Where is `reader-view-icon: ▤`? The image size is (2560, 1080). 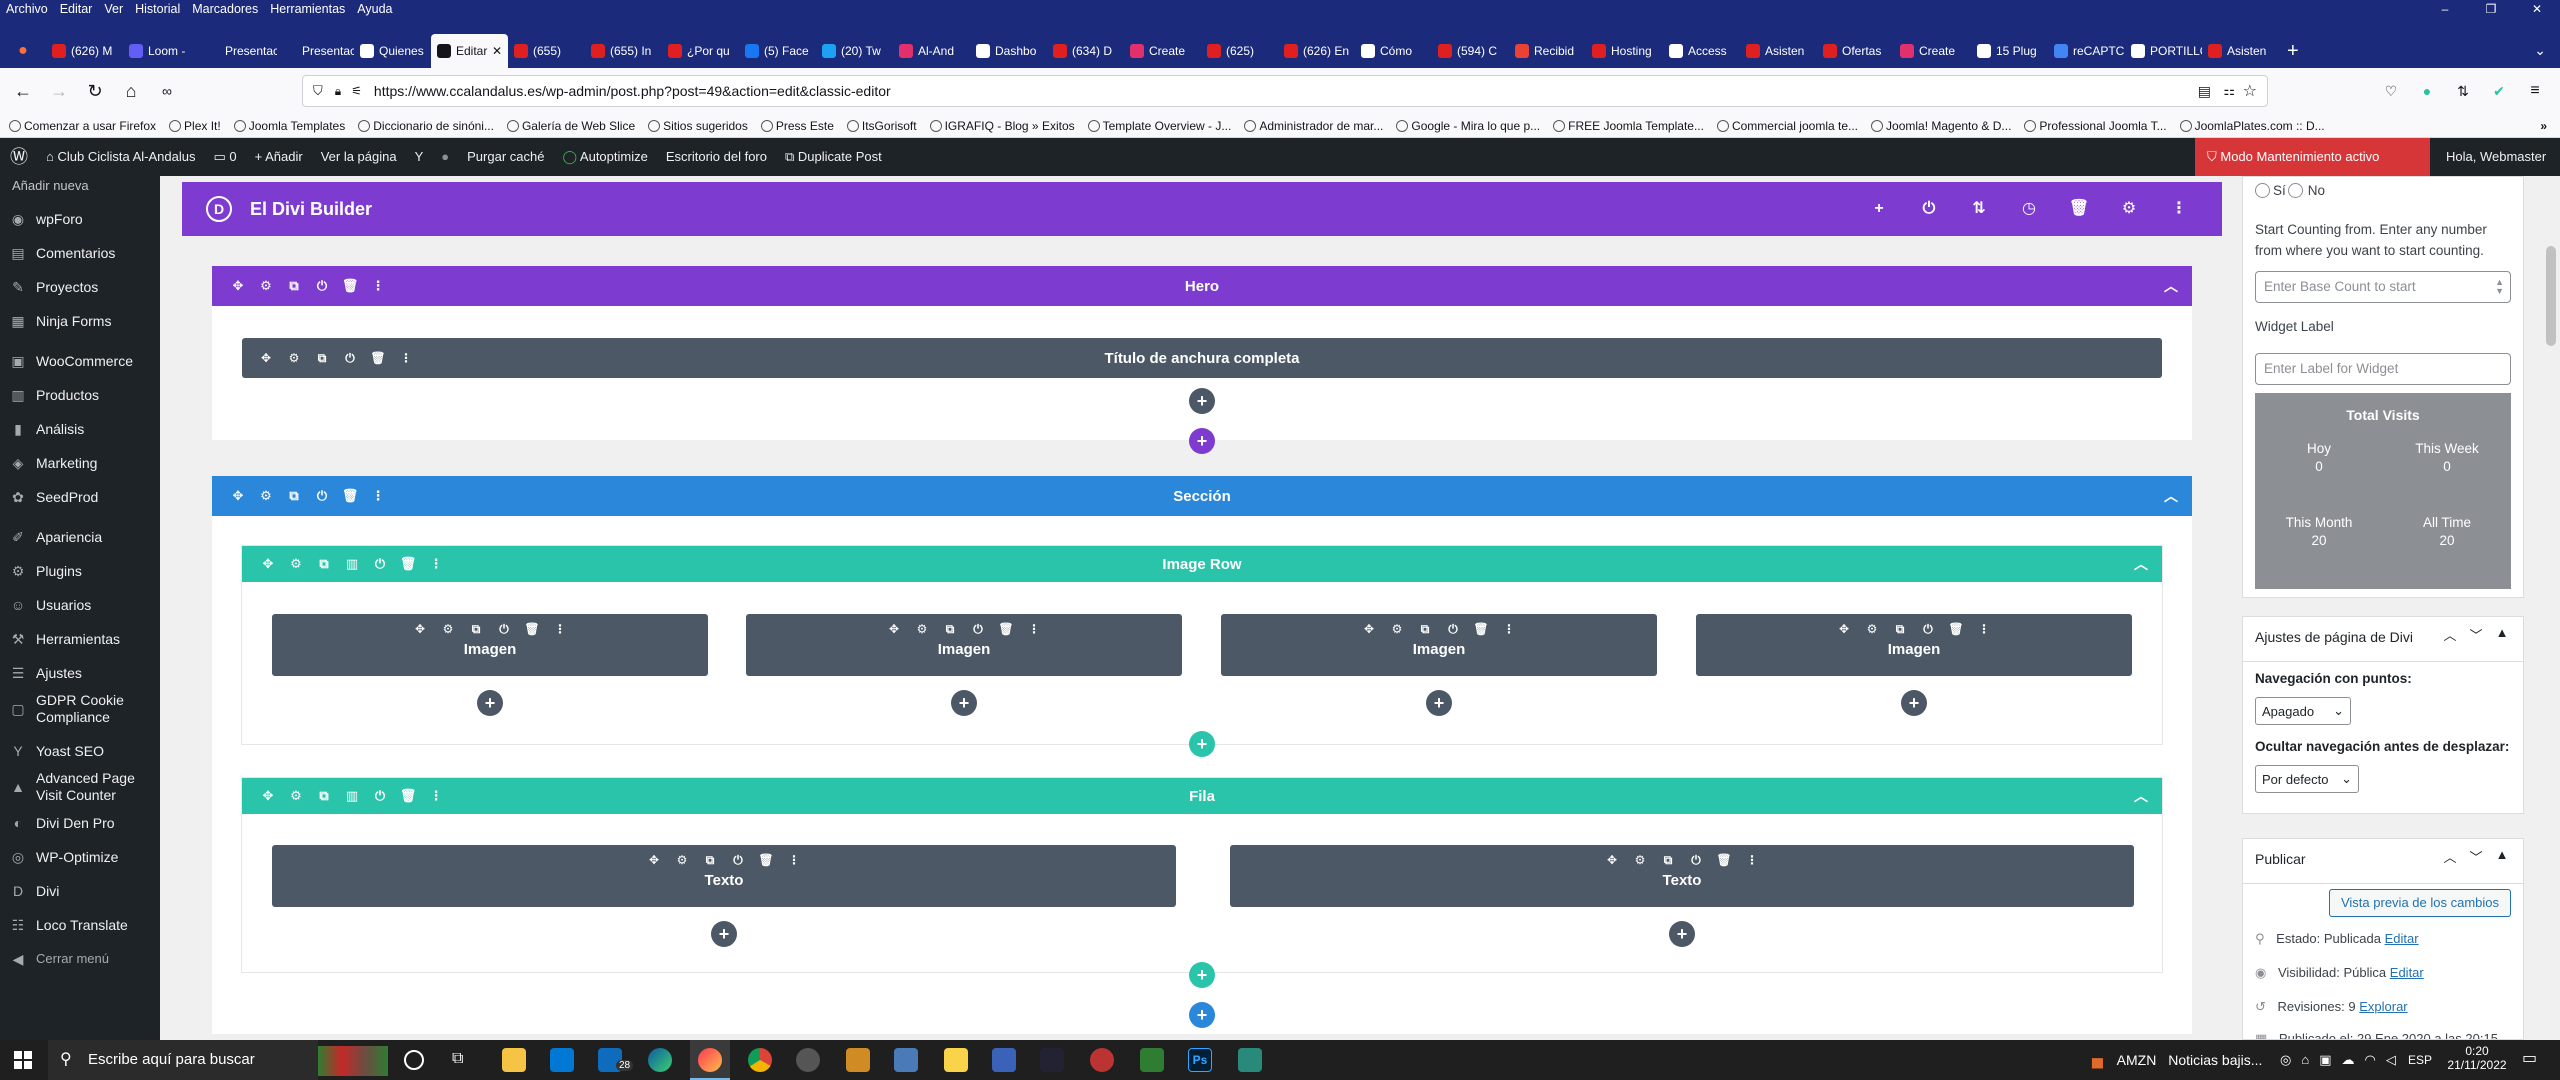 reader-view-icon: ▤ is located at coordinates (2204, 91).